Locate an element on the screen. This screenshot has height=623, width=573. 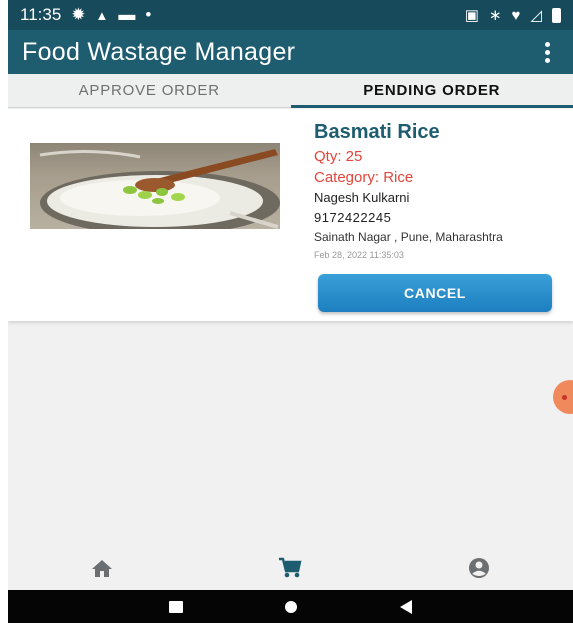
food-image is located at coordinates (155, 186).